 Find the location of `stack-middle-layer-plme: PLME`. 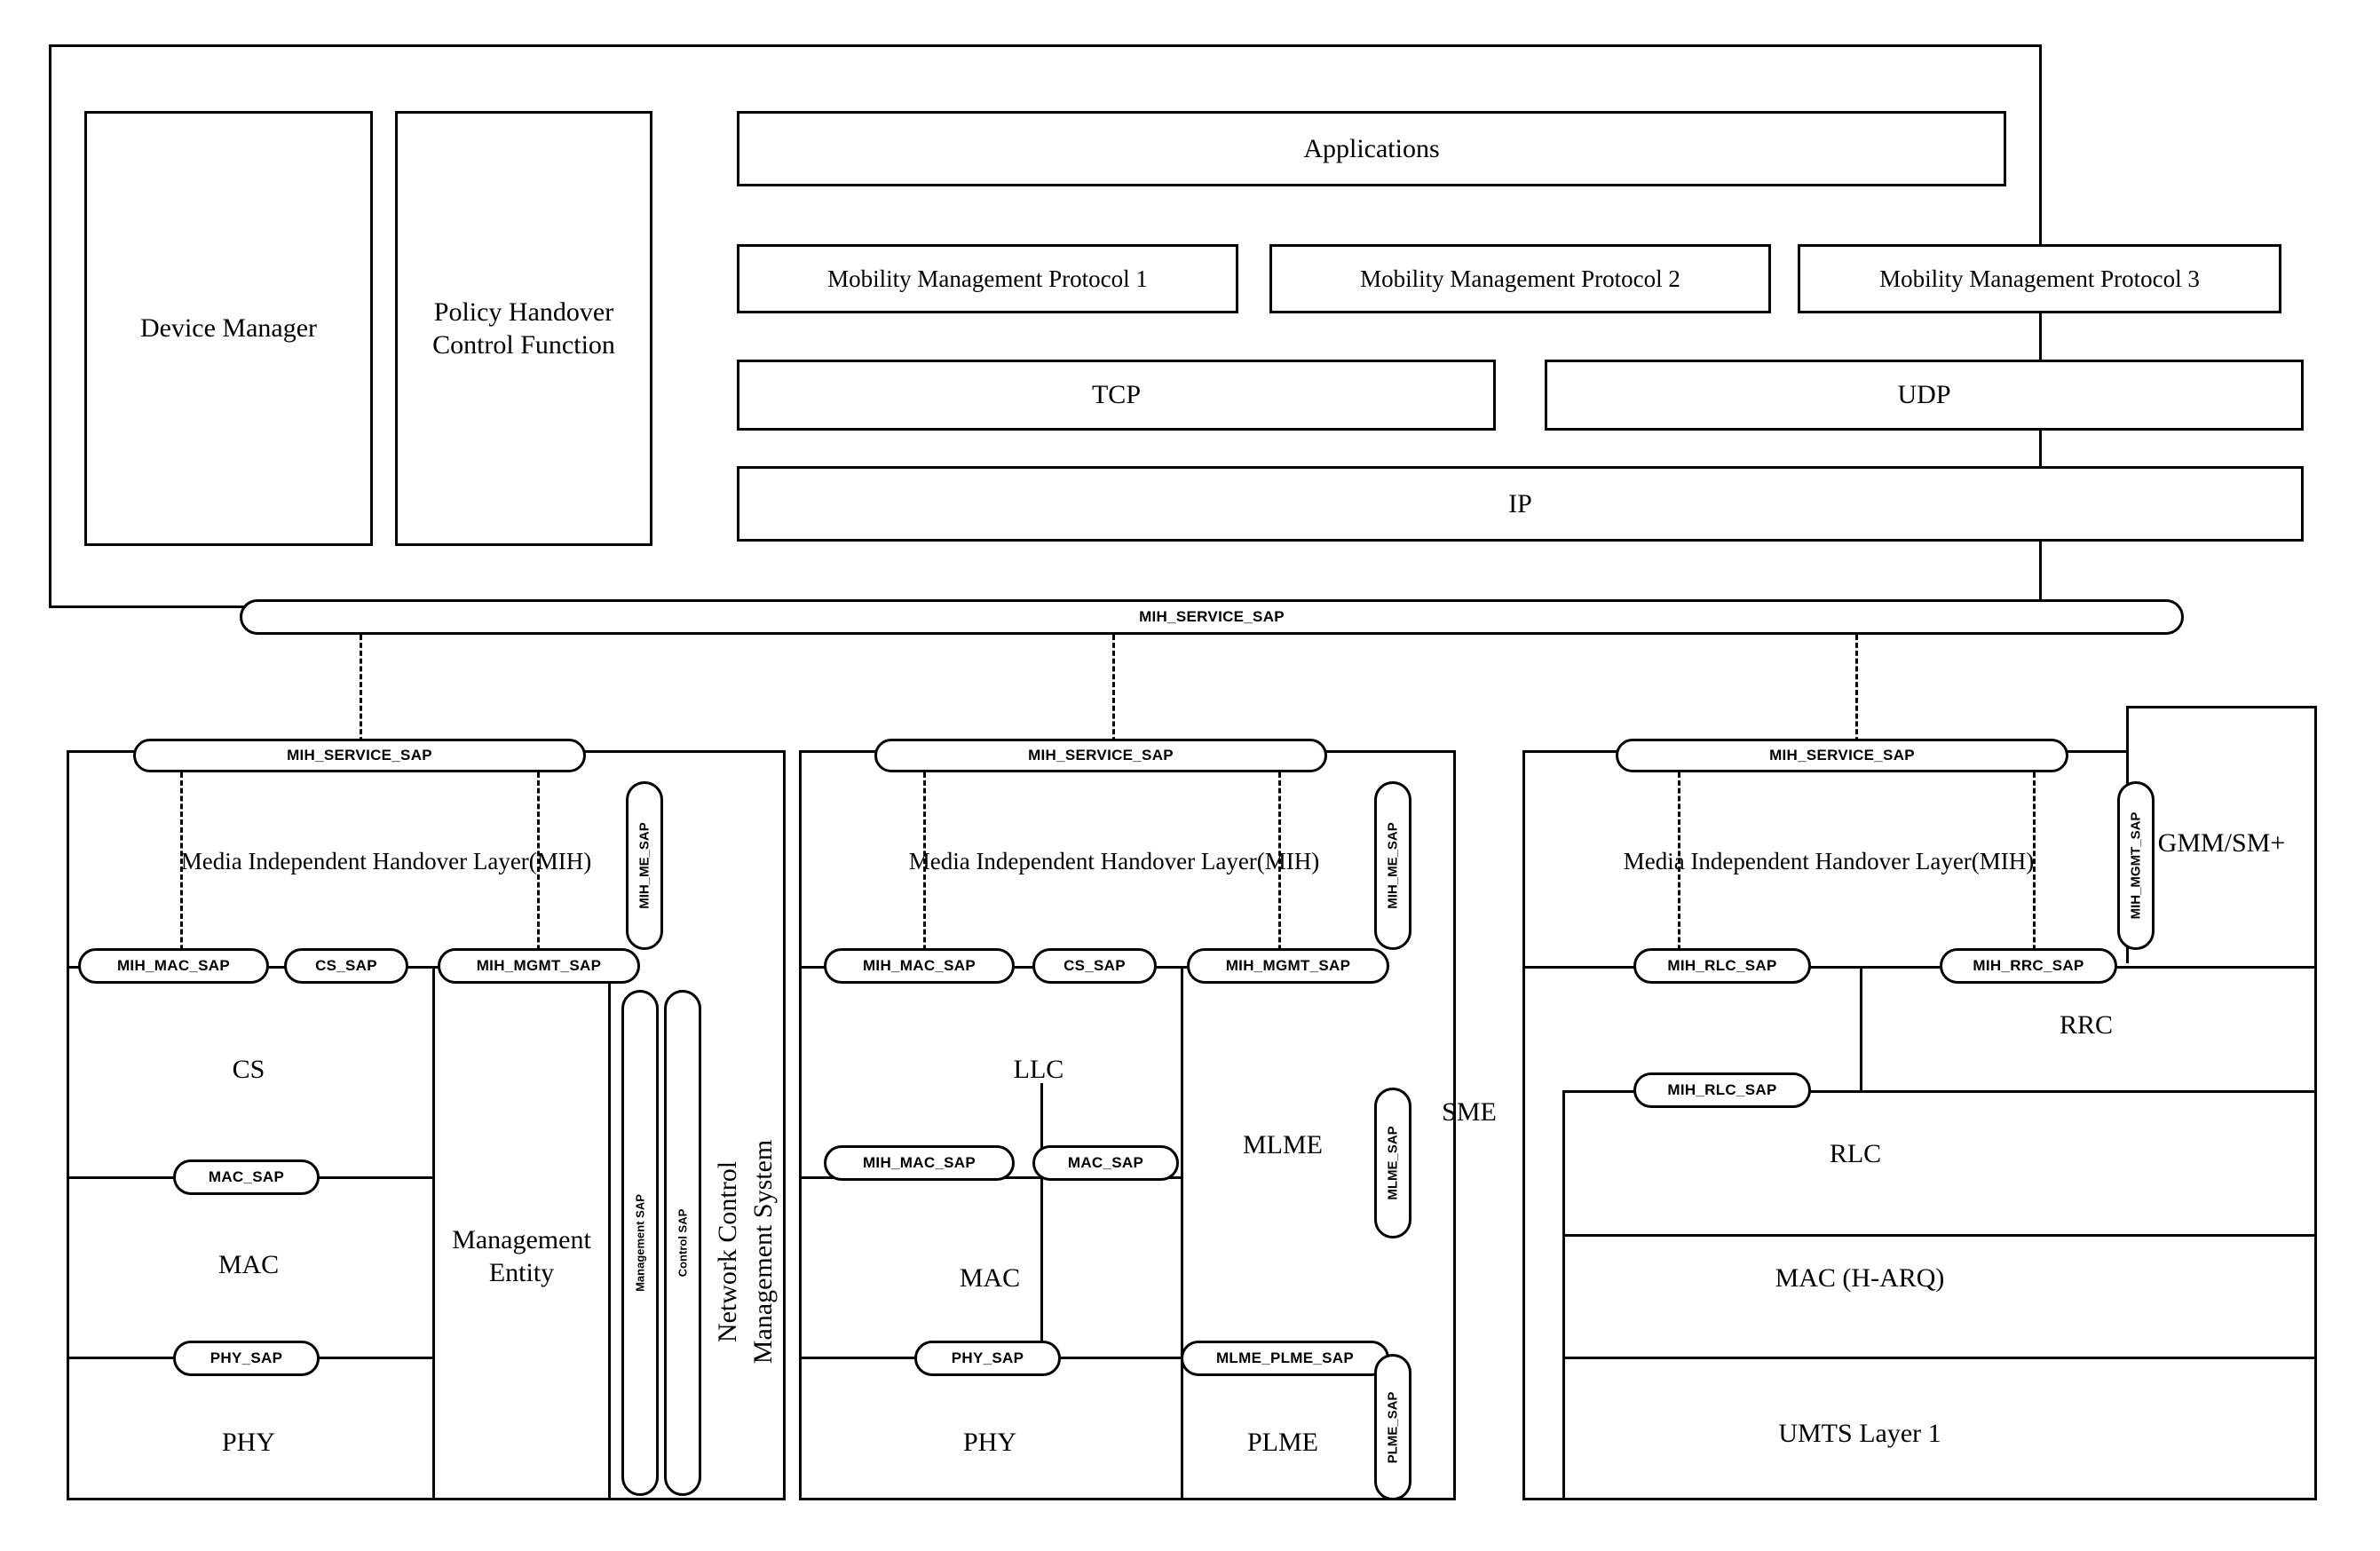

stack-middle-layer-plme: PLME is located at coordinates (1282, 1442).